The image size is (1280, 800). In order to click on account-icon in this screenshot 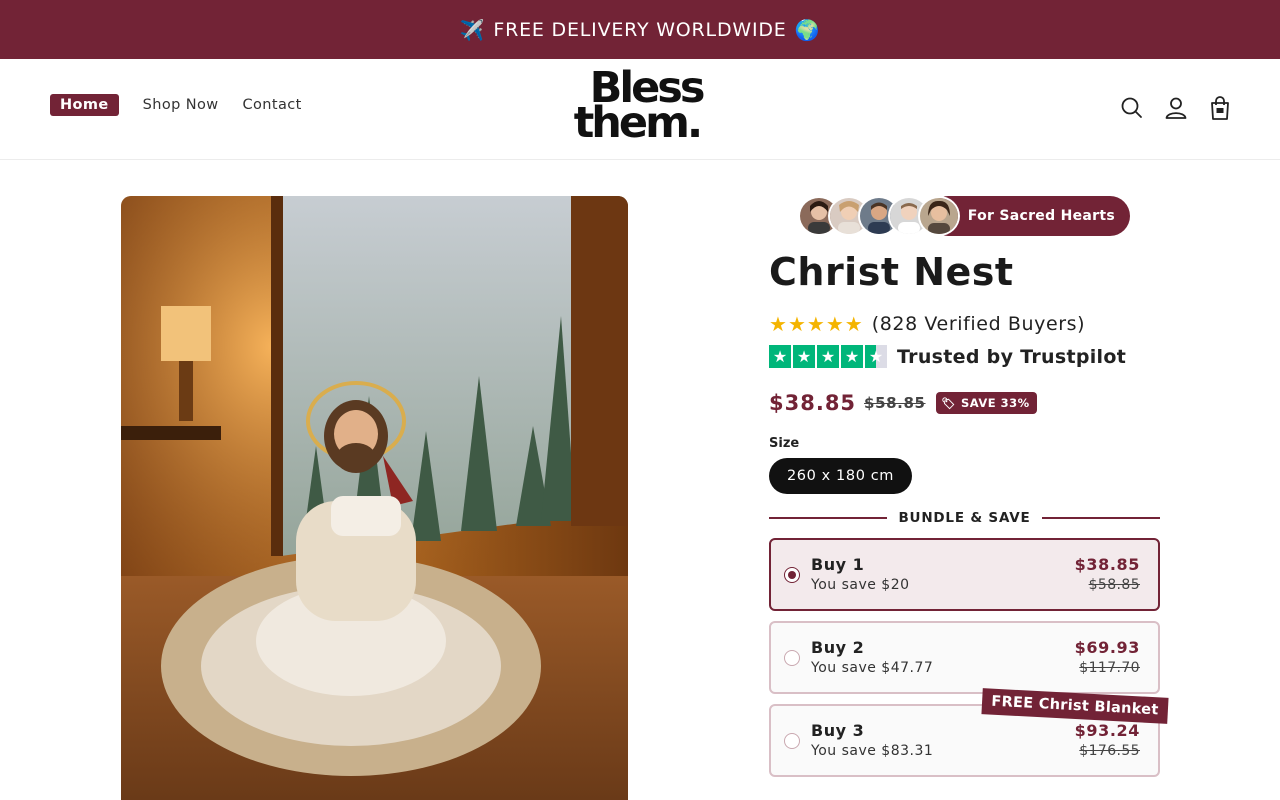, I will do `click(1176, 108)`.